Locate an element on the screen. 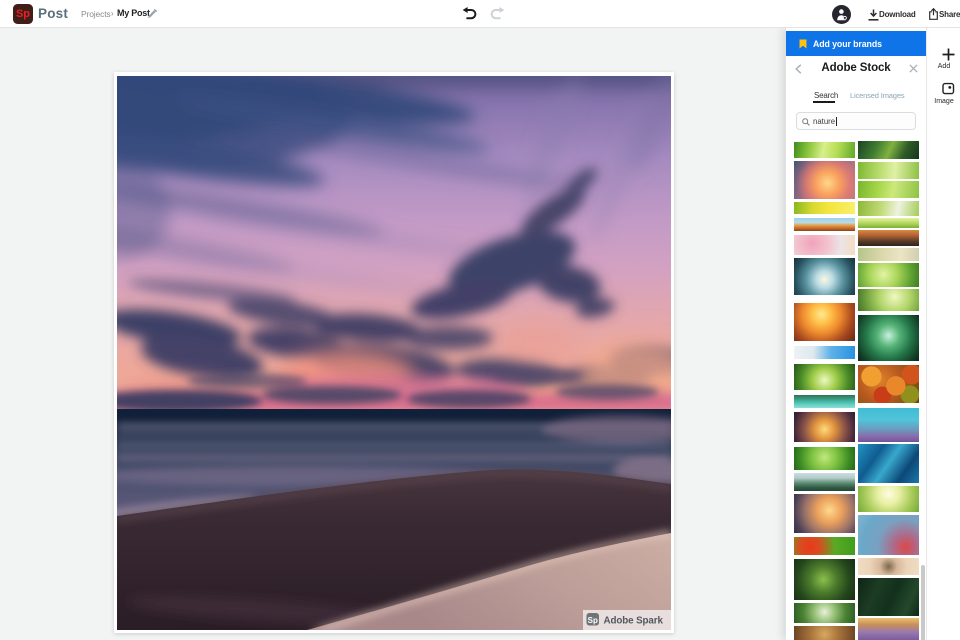 The image size is (960, 640). svg-text: Sp is located at coordinates (593, 620).